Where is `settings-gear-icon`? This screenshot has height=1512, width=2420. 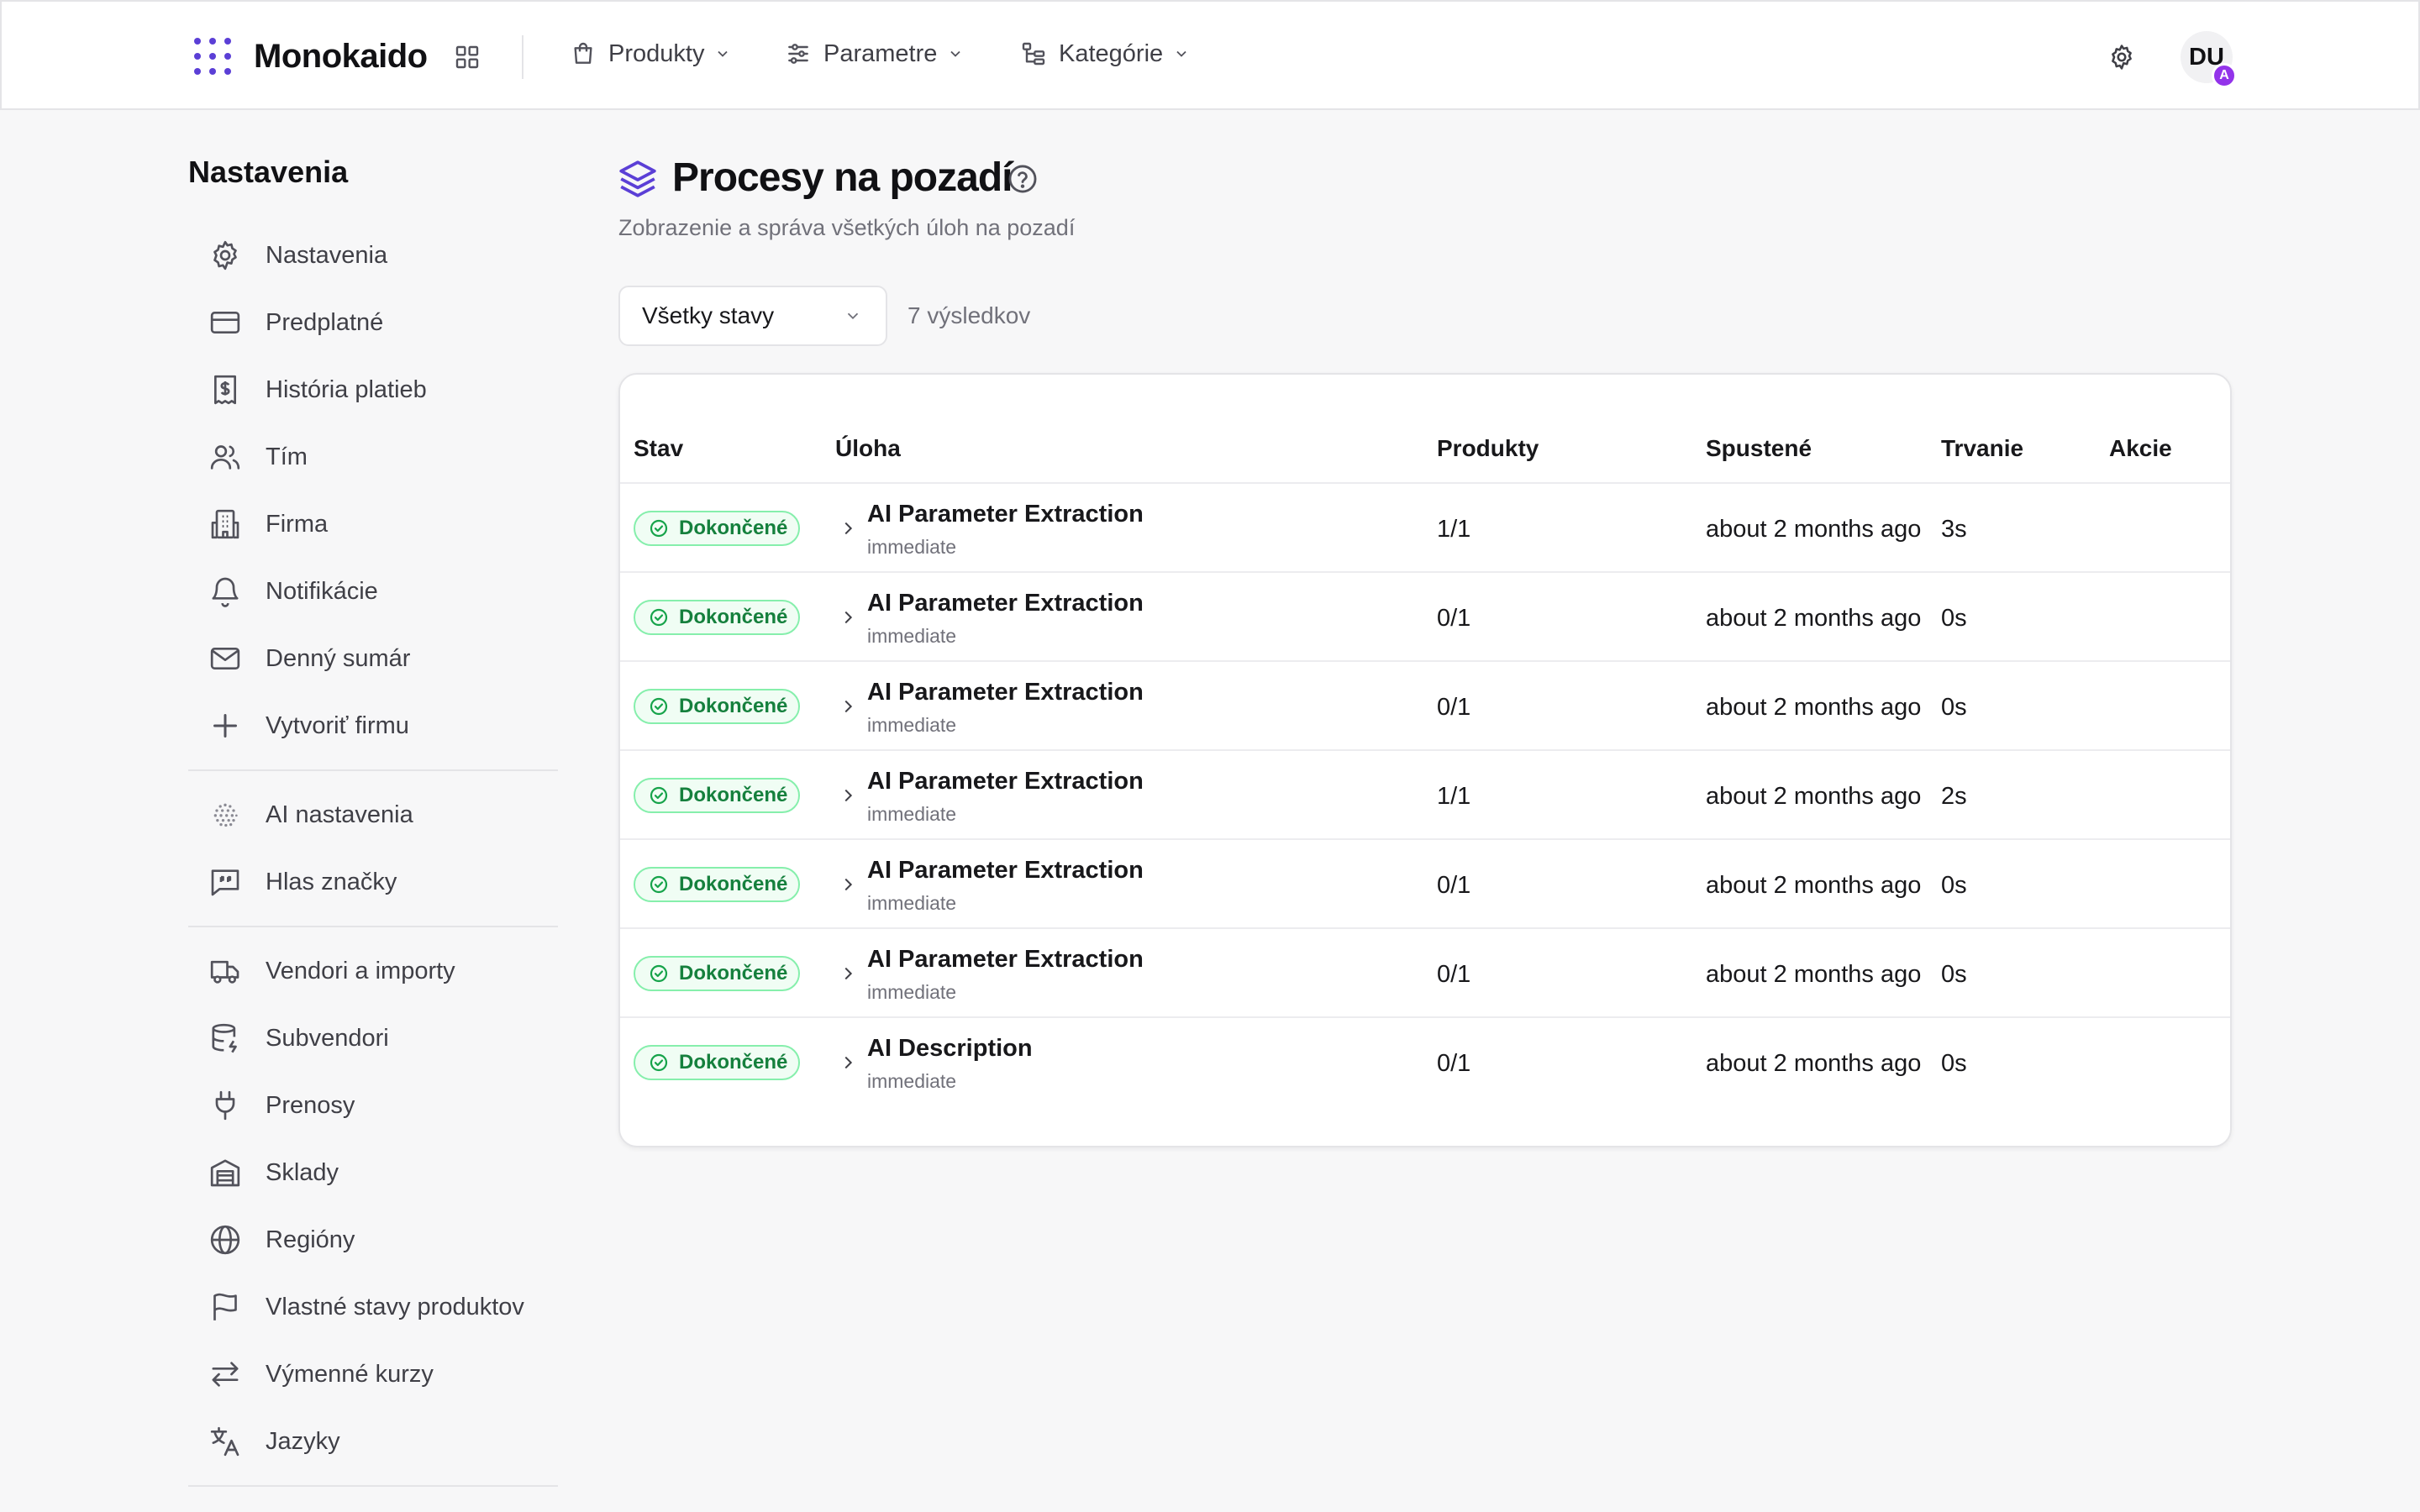 settings-gear-icon is located at coordinates (2121, 57).